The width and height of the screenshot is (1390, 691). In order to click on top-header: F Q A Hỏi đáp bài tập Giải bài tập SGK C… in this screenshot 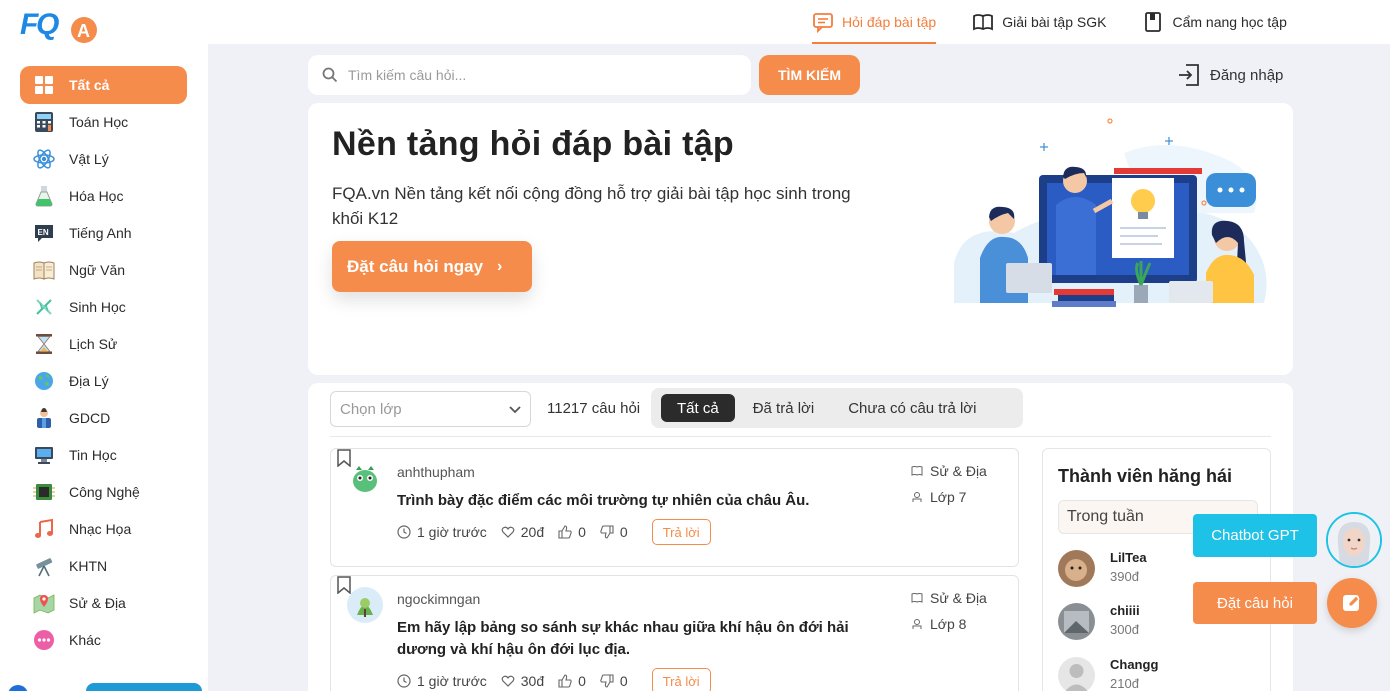, I will do `click(695, 22)`.